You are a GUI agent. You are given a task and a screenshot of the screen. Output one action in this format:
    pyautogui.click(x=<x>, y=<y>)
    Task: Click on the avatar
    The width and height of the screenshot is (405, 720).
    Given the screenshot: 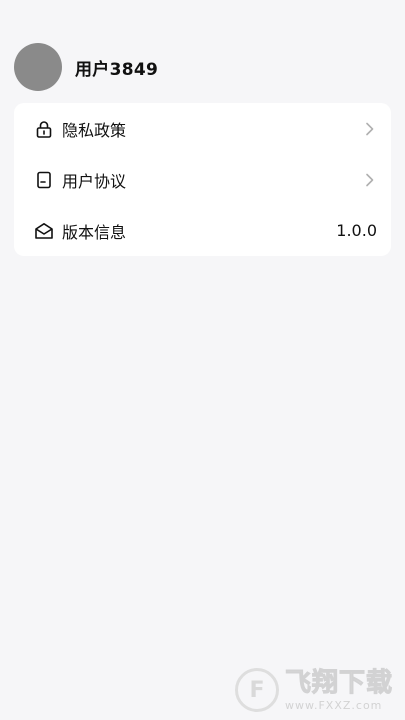 What is the action you would take?
    pyautogui.click(x=38, y=67)
    